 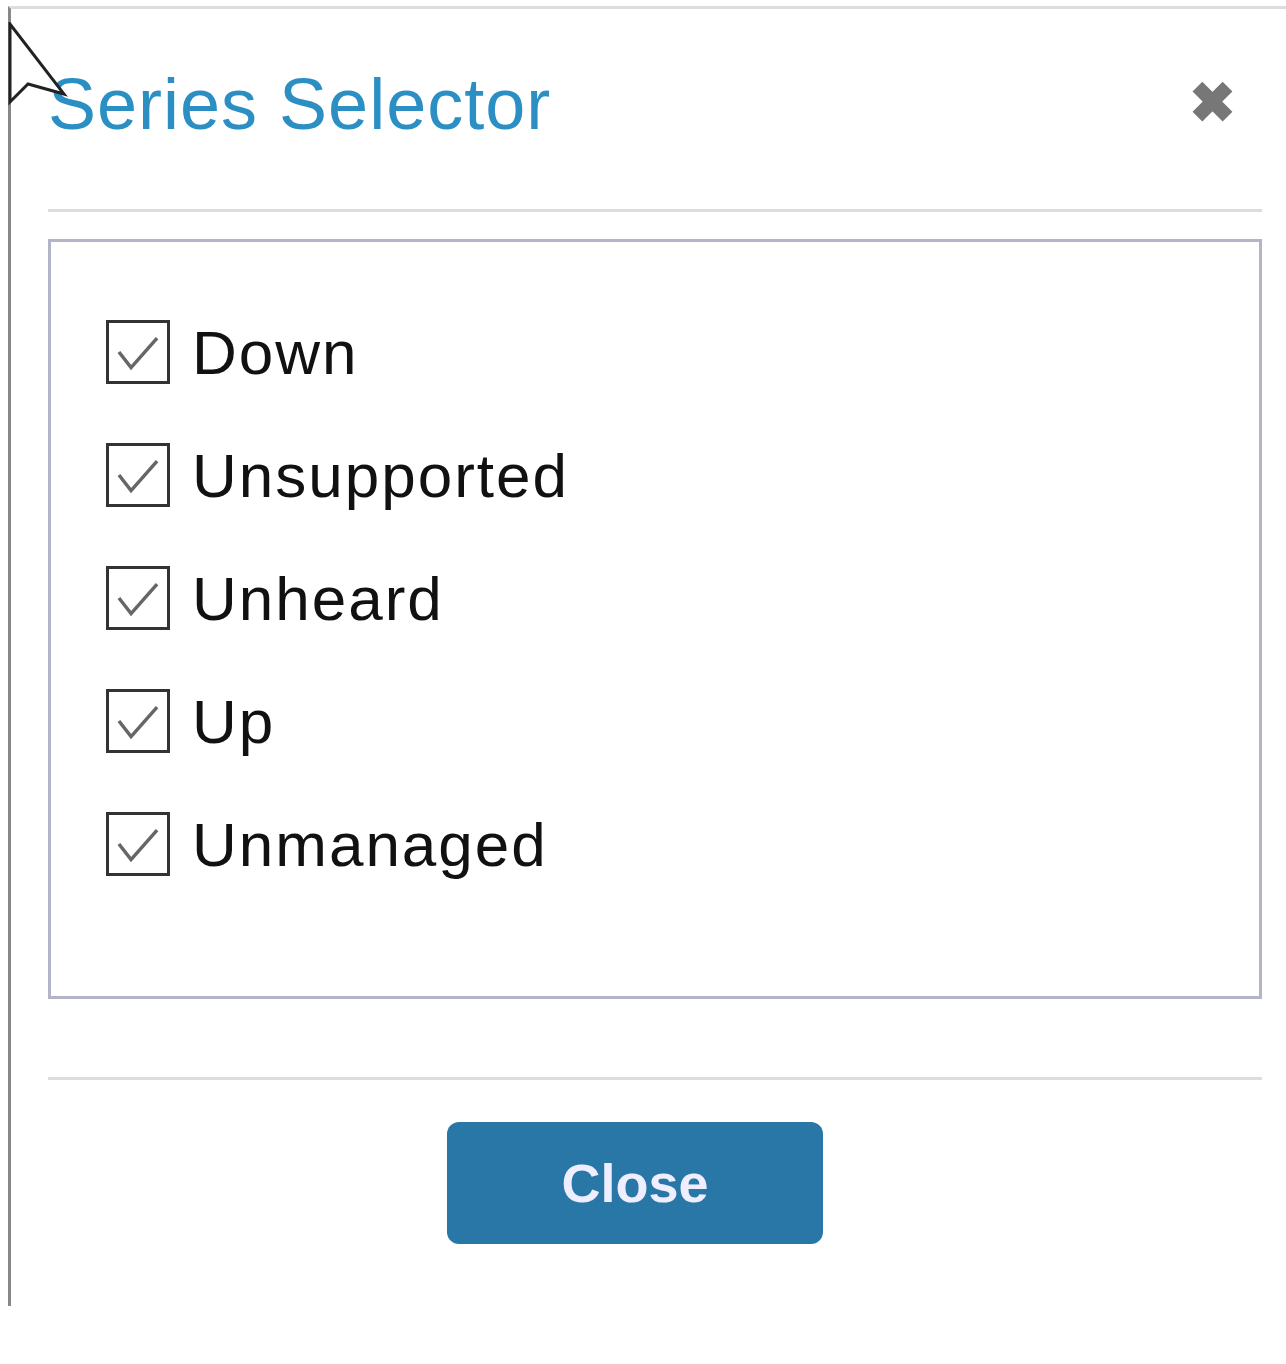 I want to click on series-label: Down, so click(x=275, y=352).